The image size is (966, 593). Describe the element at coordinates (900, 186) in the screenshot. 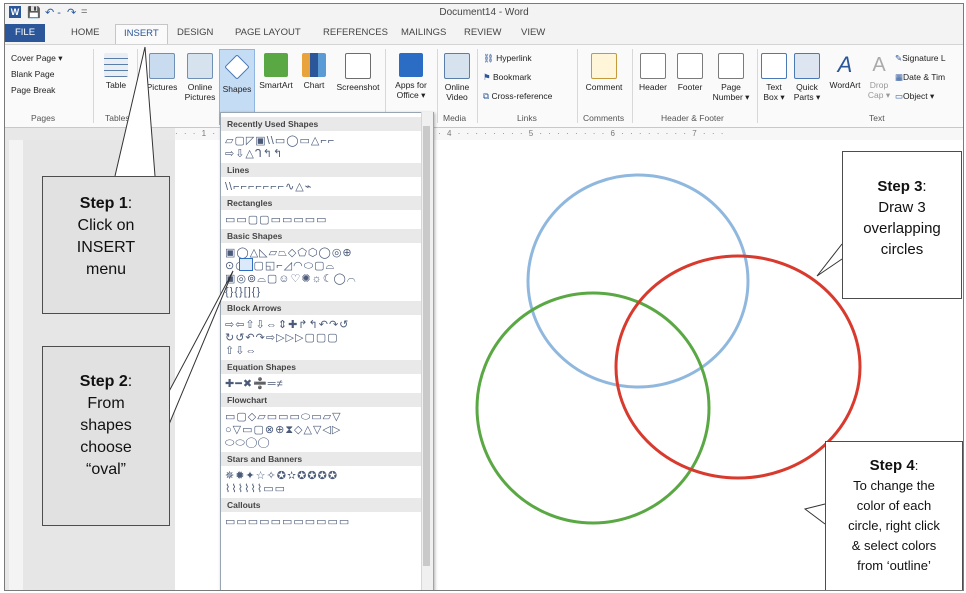

I see `step3-title: Step 3` at that location.